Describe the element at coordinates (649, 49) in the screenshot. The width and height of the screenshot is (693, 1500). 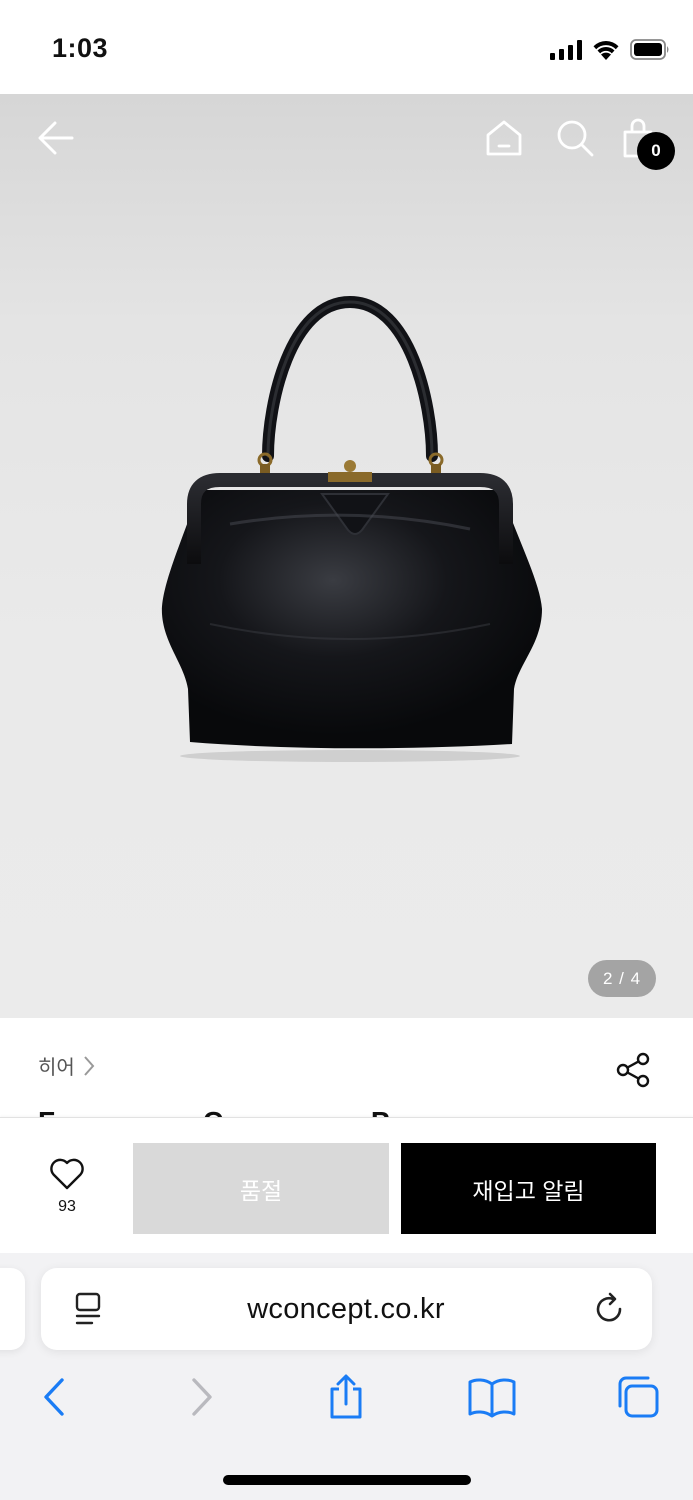
I see `battery-icon` at that location.